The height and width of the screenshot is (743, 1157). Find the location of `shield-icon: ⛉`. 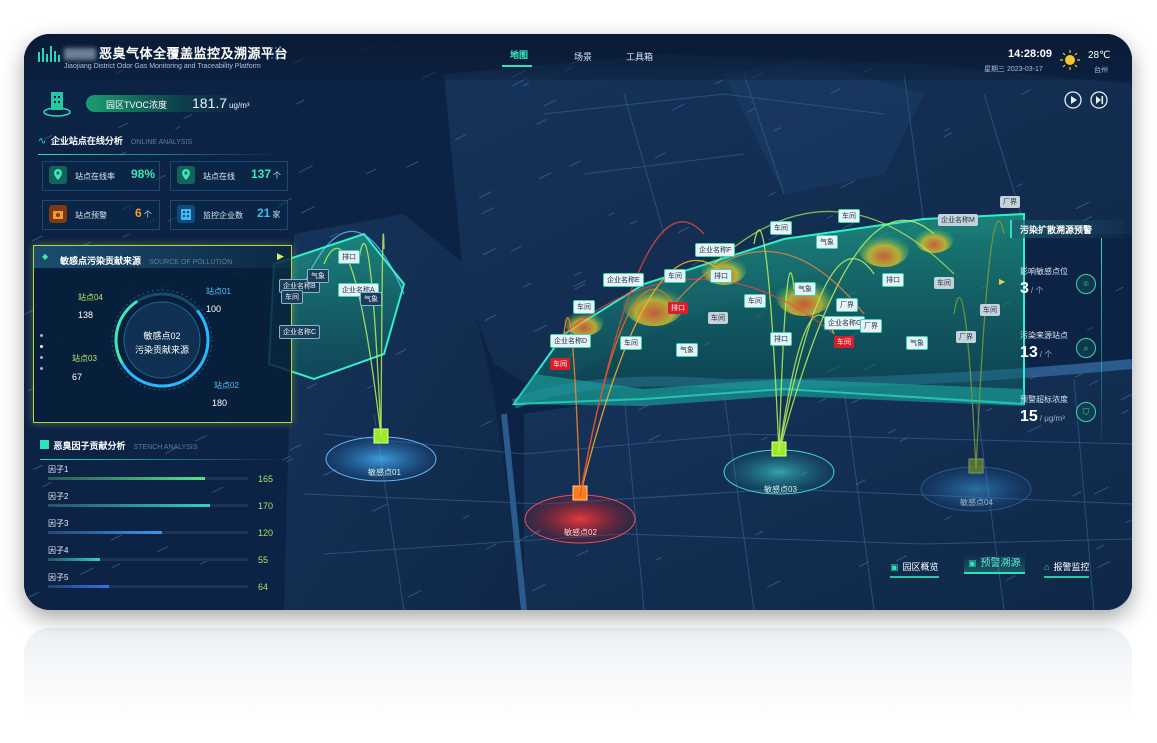

shield-icon: ⛉ is located at coordinates (1086, 412).